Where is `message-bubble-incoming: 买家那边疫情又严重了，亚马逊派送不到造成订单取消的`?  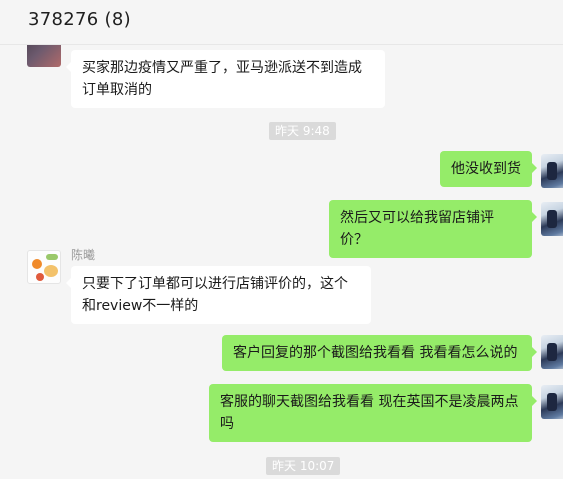
message-bubble-incoming: 买家那边疫情又严重了，亚马逊派送不到造成订单取消的 is located at coordinates (225, 79).